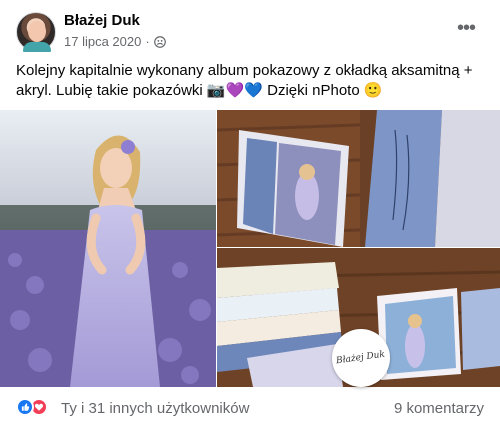  I want to click on thumbs-up-glyph, so click(25, 407).